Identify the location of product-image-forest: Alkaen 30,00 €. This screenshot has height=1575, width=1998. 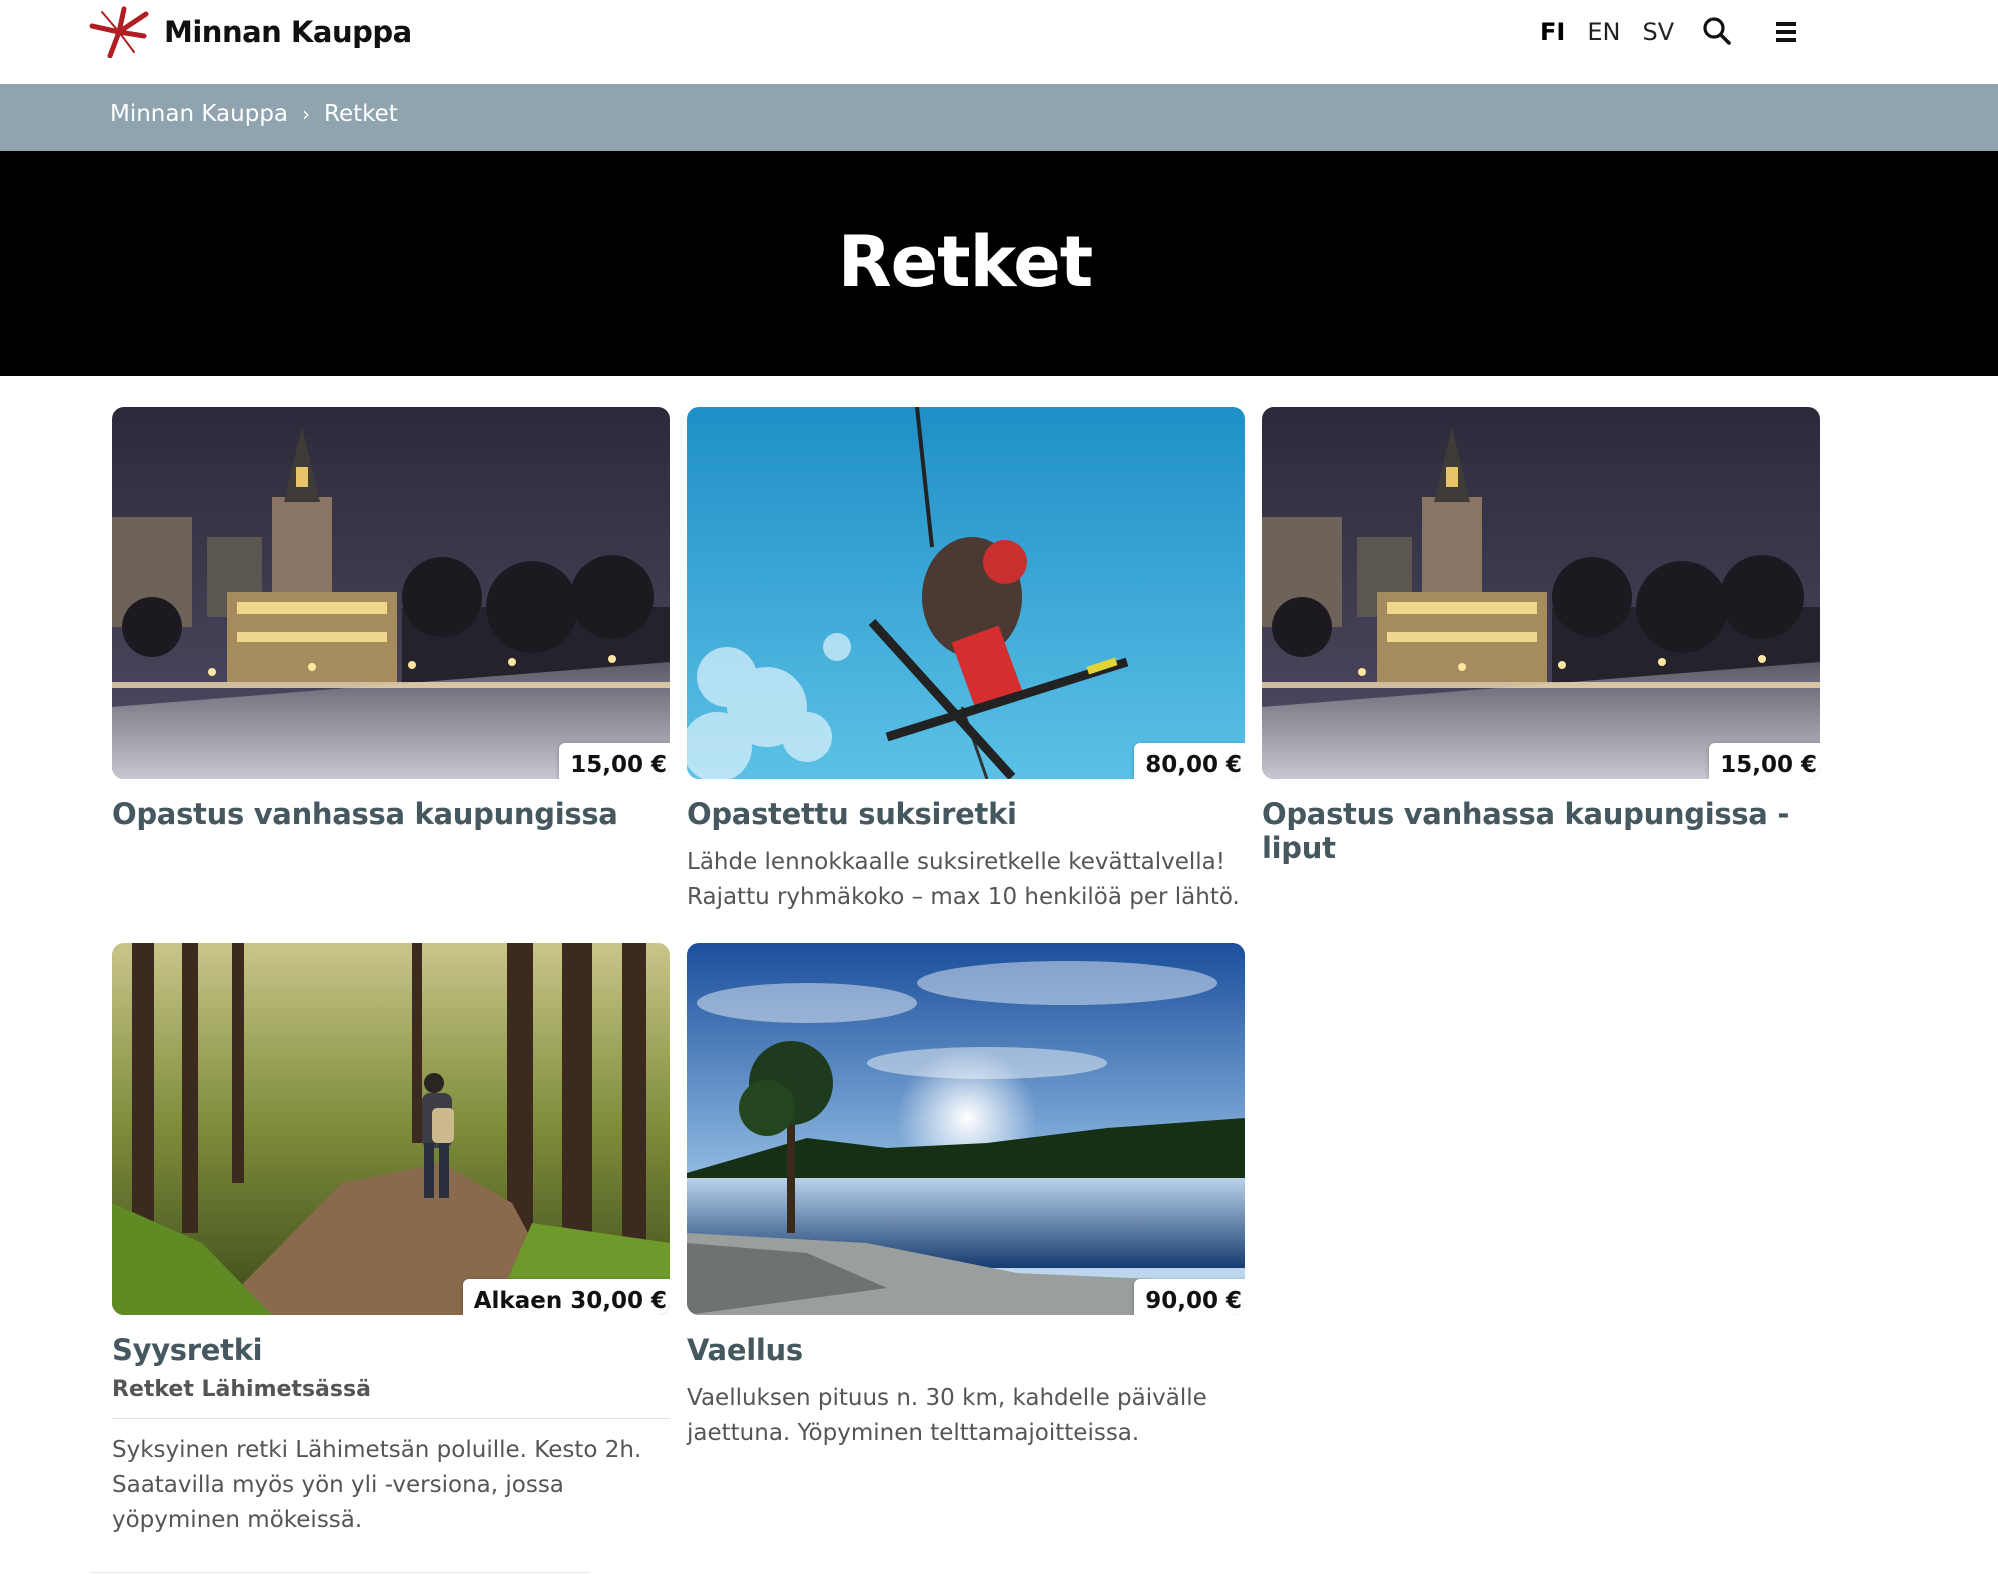
(391, 1129).